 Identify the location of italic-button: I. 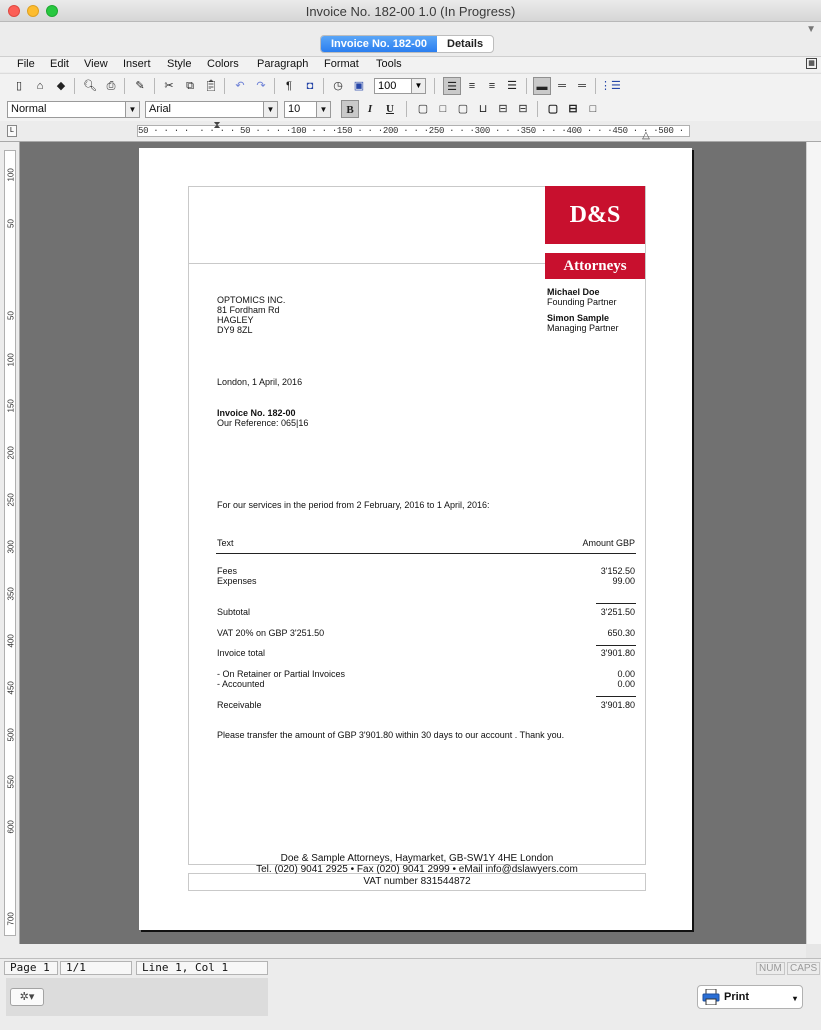
(370, 109).